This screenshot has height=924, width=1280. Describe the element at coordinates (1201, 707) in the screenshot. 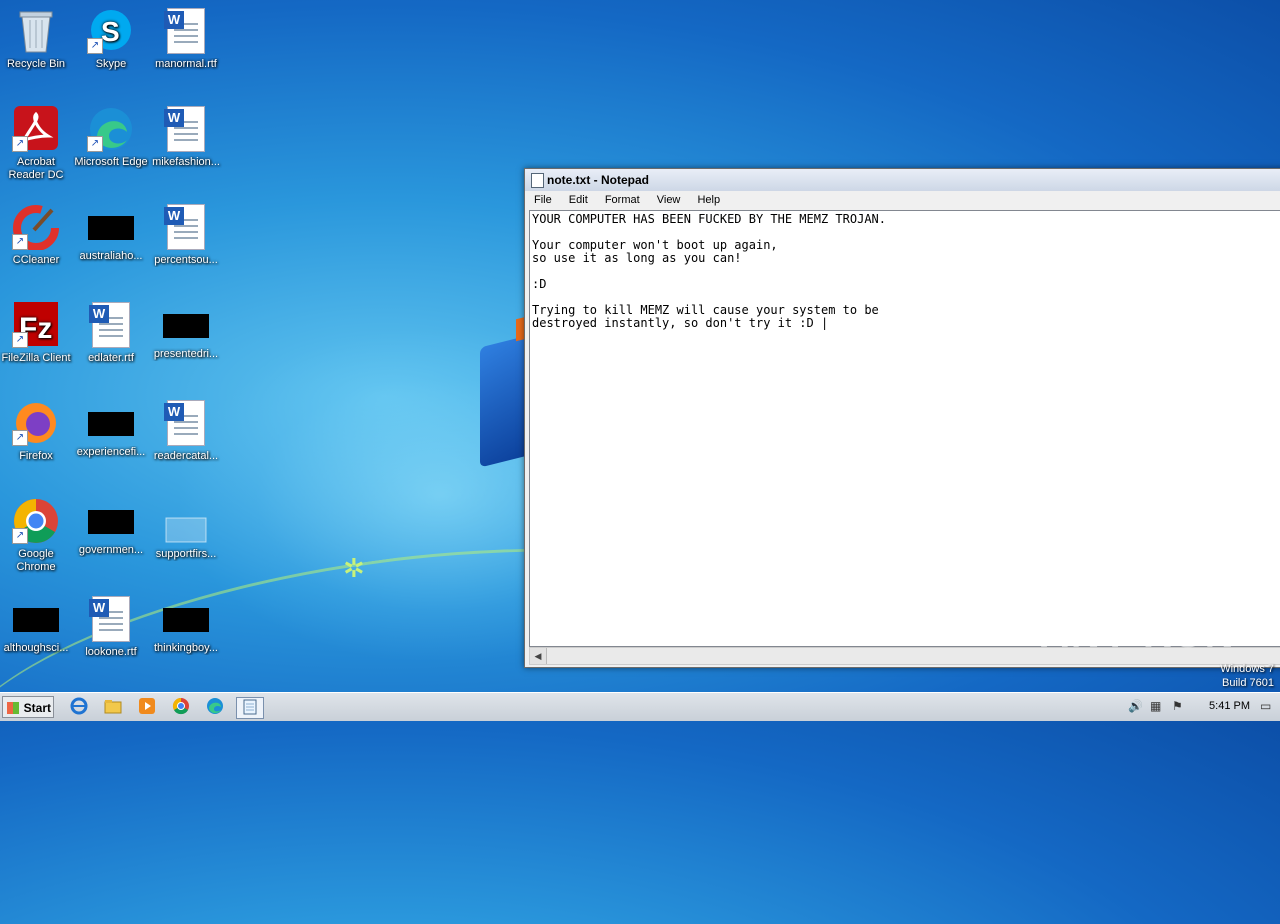

I see `system-tray: 🔊 ▦ ⚑ 5:41 PM ▭` at that location.